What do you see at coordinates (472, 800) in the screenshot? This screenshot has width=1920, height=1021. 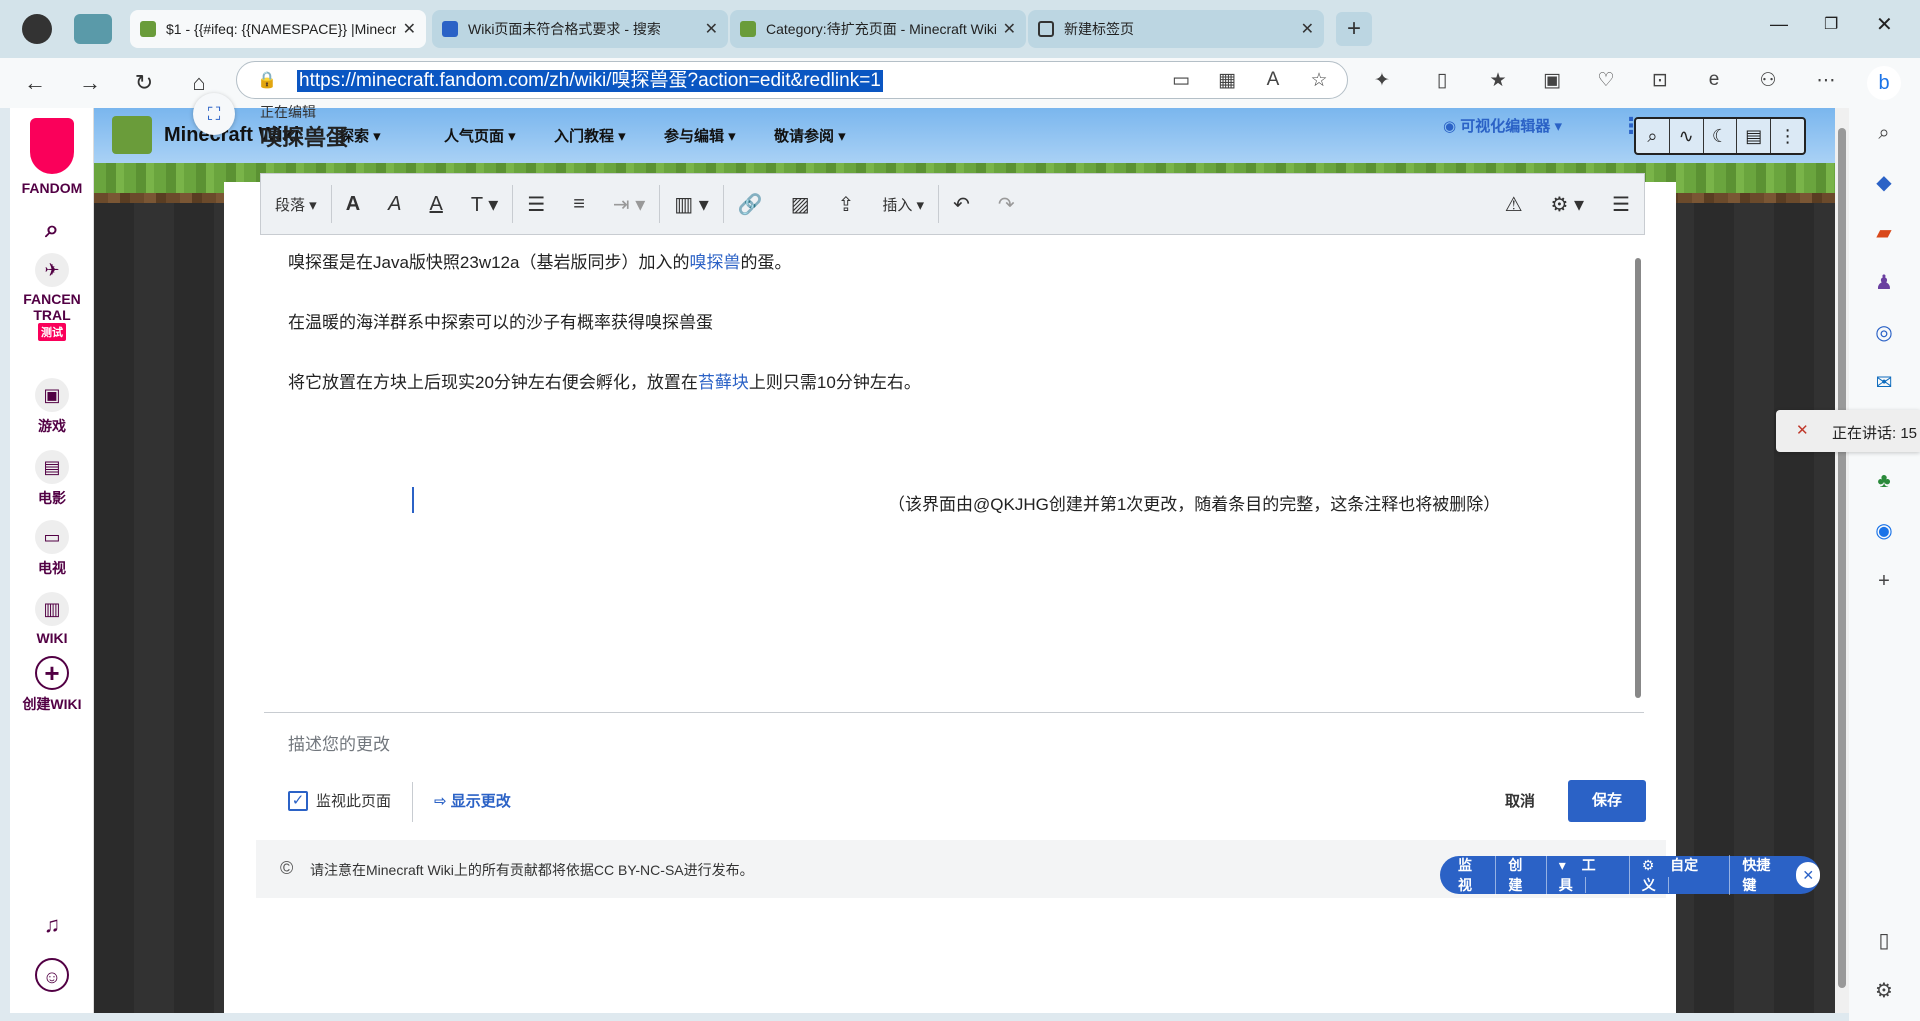 I see `show-changes-button: ⇨ 显示更改` at bounding box center [472, 800].